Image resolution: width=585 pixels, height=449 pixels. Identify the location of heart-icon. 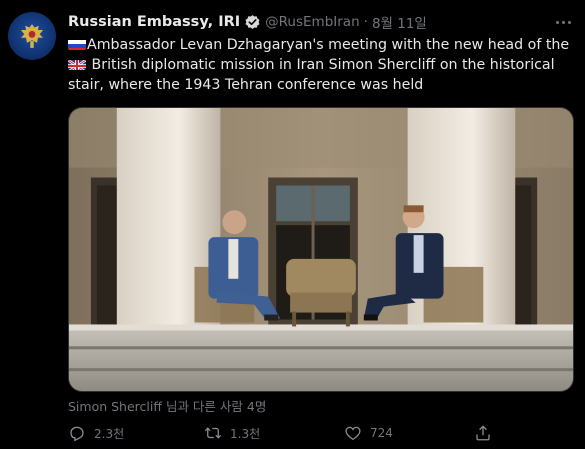
(353, 433).